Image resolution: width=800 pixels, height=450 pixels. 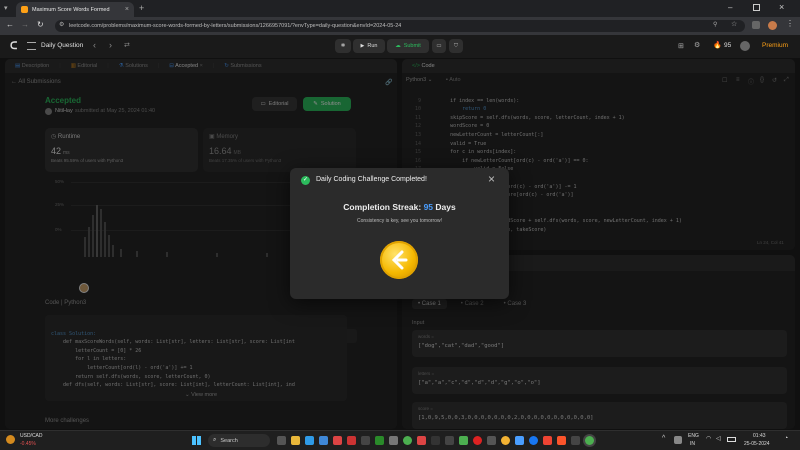 What do you see at coordinates (10, 24) in the screenshot?
I see `back-icon: ←` at bounding box center [10, 24].